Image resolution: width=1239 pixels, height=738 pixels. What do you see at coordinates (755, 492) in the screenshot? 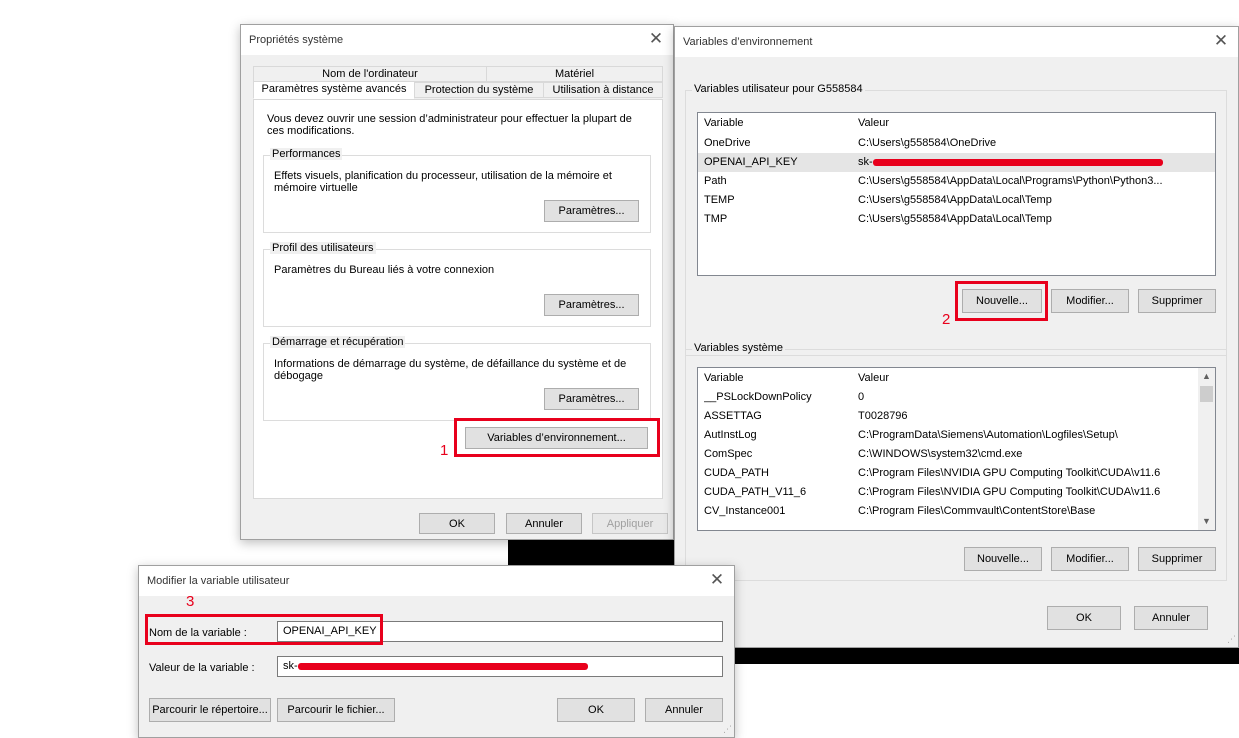
I see `variable-name: CUDA_PATH_V11_6` at bounding box center [755, 492].